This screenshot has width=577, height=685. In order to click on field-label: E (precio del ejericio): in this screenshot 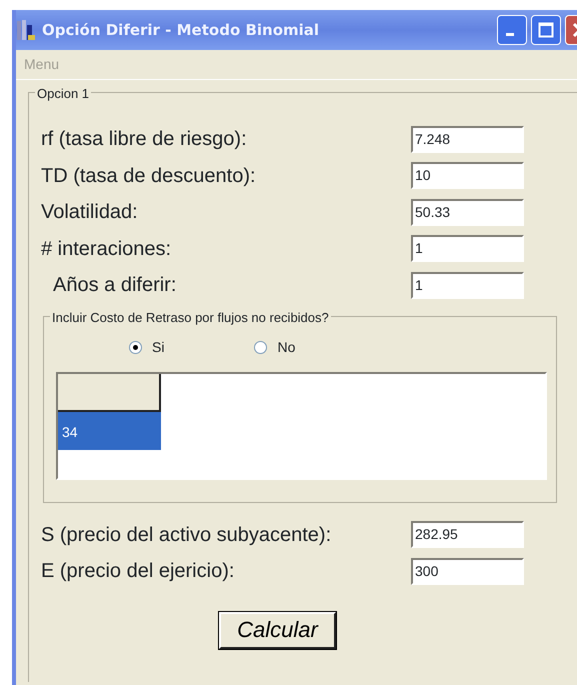, I will do `click(138, 571)`.